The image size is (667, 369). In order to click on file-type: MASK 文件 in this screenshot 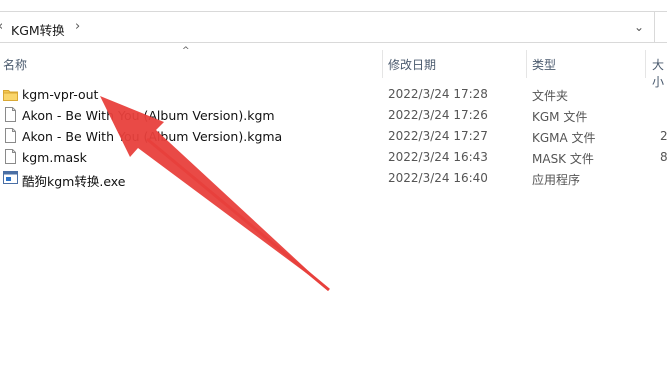, I will do `click(563, 159)`.